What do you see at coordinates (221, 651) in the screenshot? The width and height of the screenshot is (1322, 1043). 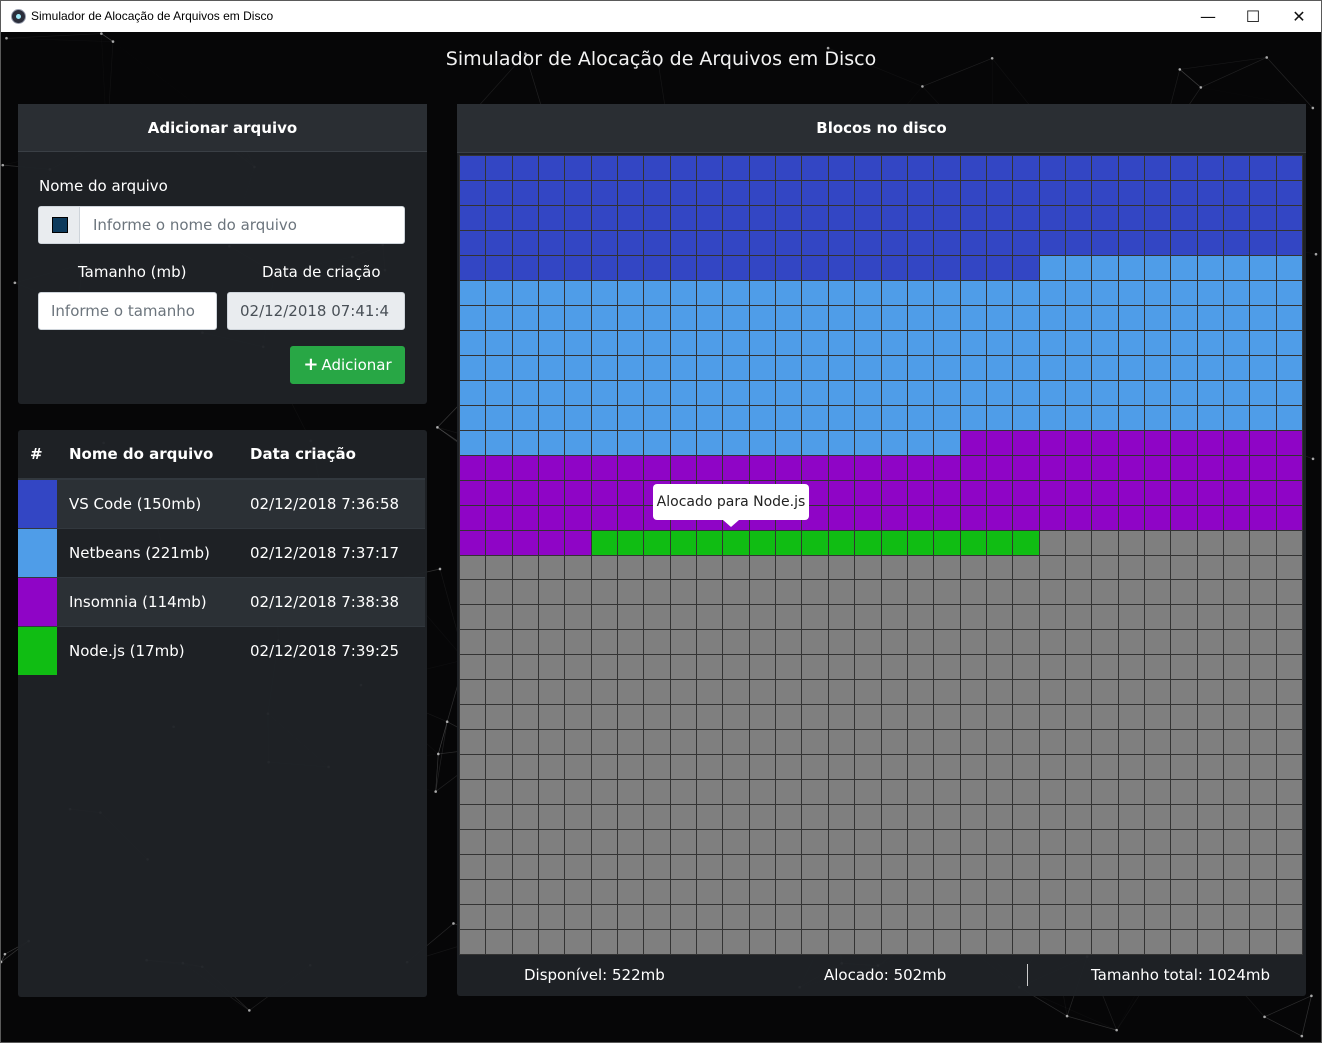 I see `table-row: Node.js (17mb) 02/12/2018 7:39:25` at bounding box center [221, 651].